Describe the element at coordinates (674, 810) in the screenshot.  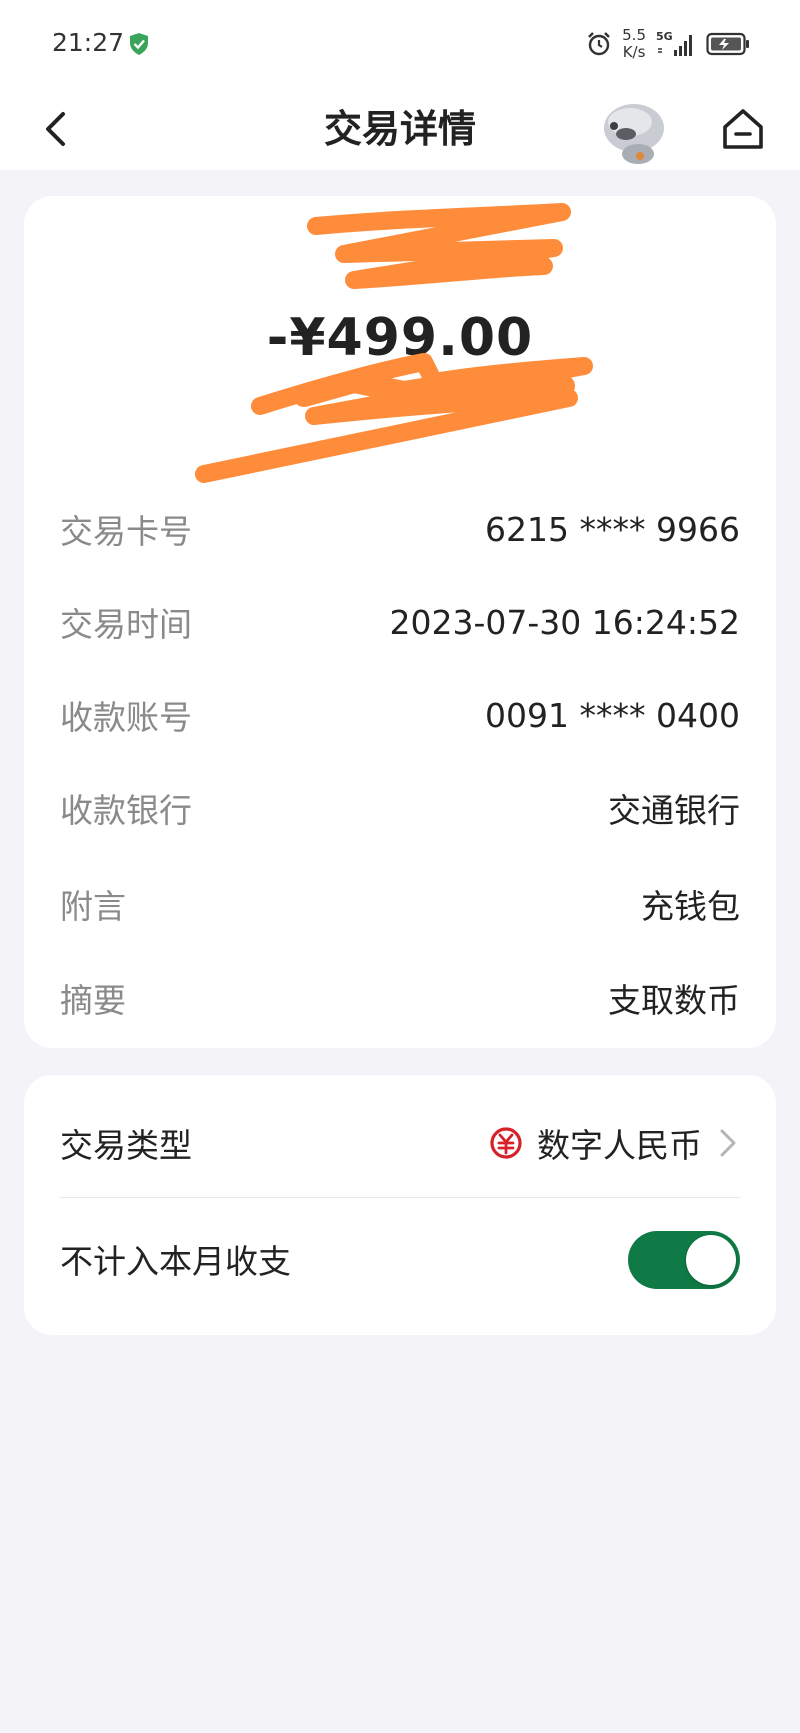
I see `detail-value: 交通银行` at that location.